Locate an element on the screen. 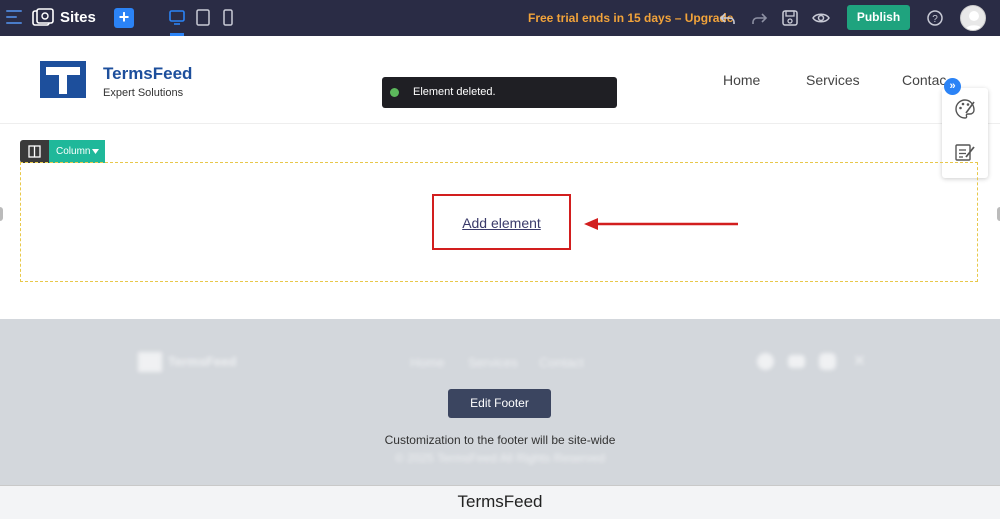 The image size is (1000, 519). caption-bar: TermsFeed is located at coordinates (500, 502).